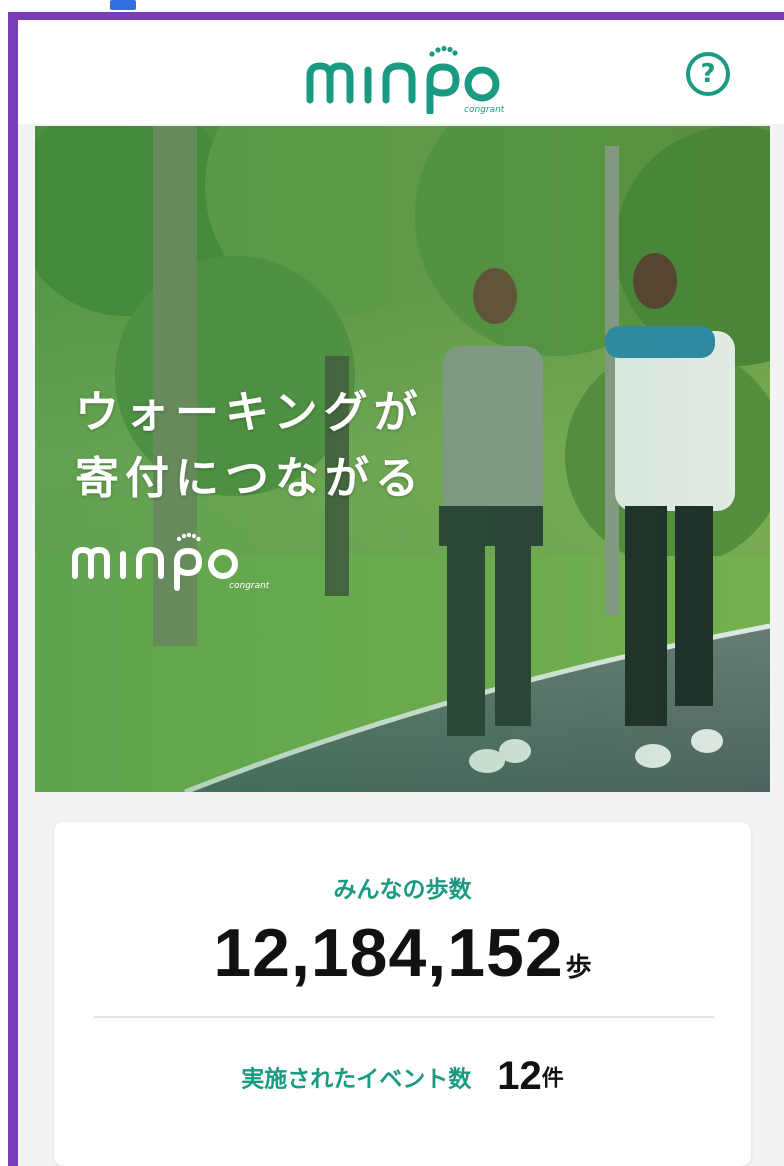 This screenshot has width=784, height=1166. Describe the element at coordinates (250, 446) in the screenshot. I see `hero-tagline: ウォーキングが 寄付につながる` at that location.